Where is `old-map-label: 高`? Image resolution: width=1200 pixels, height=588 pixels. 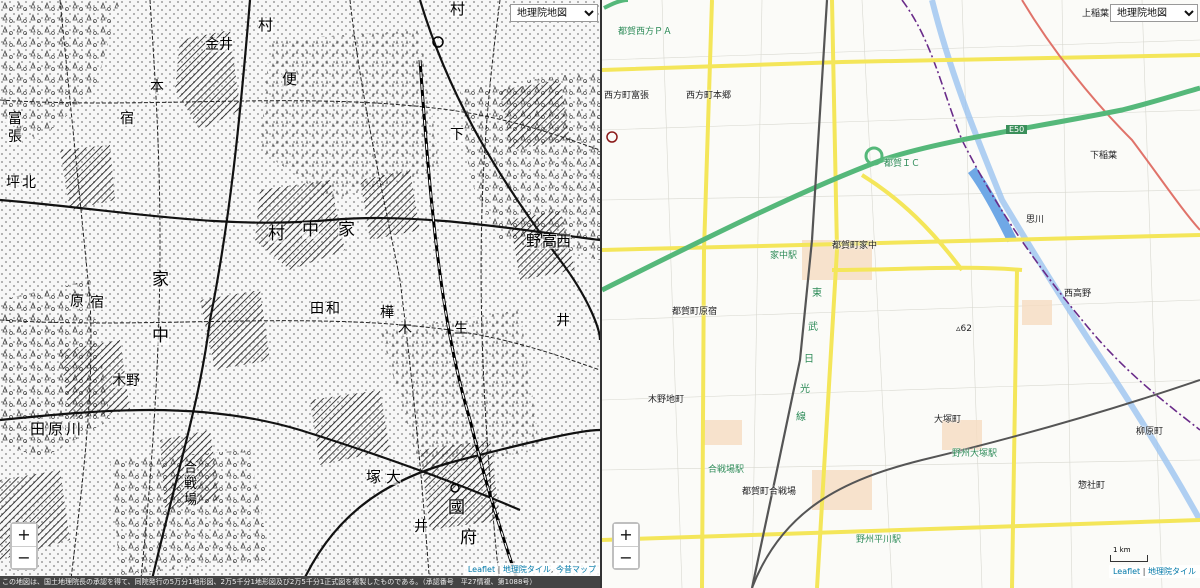
old-map-label: 高 is located at coordinates (550, 241).